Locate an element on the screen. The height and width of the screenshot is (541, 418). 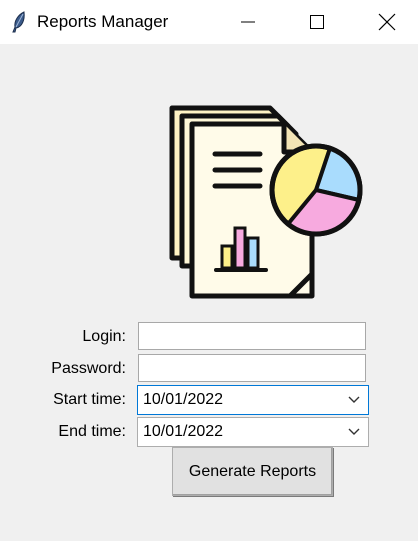
end-time-select: 10/01/2022 is located at coordinates (253, 432).